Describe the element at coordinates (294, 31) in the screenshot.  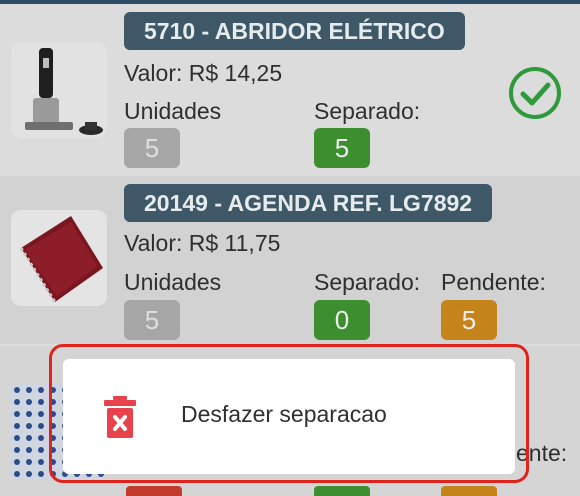
I see `product-title: 5710 - ABRIDOR ELÉTRICO` at that location.